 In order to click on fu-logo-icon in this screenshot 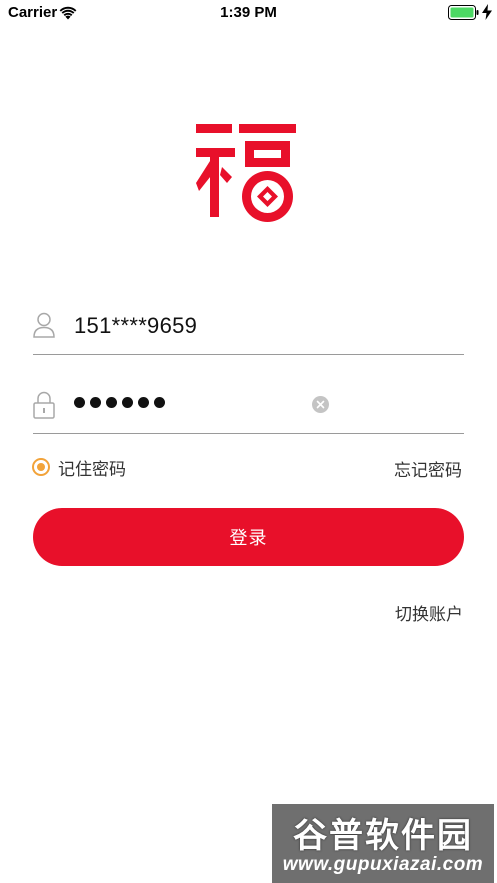, I will do `click(246, 172)`.